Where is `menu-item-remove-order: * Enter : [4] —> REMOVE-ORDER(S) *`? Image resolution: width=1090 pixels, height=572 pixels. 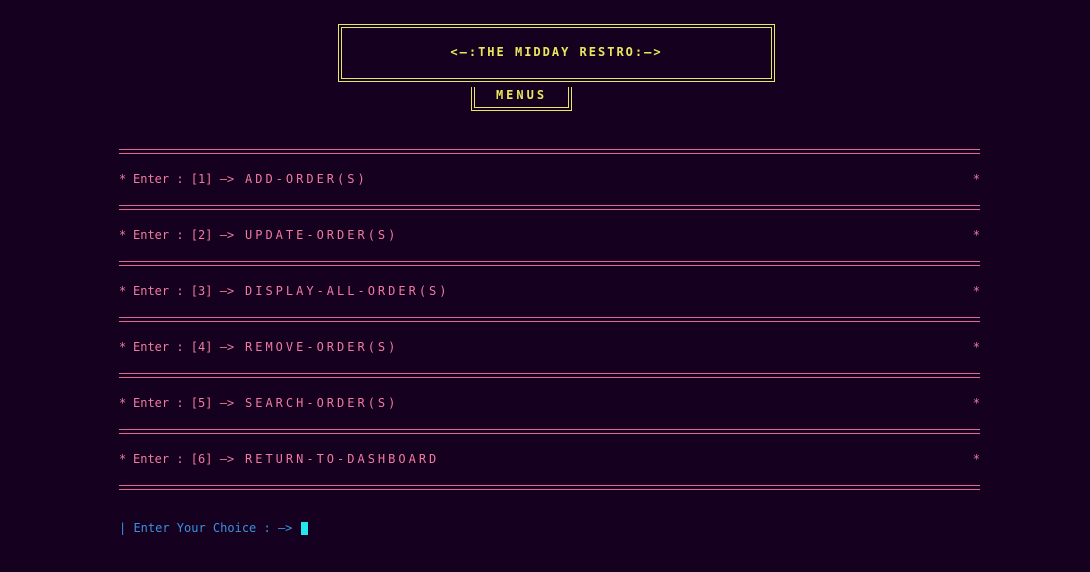
menu-item-remove-order: * Enter : [4] —> REMOVE-ORDER(S) * is located at coordinates (549, 348).